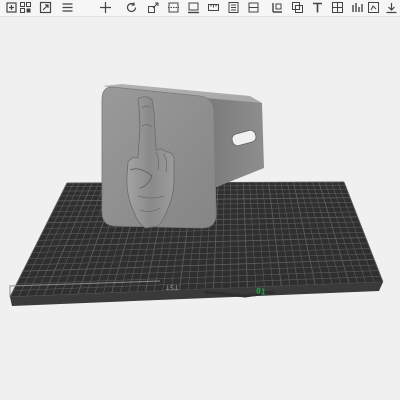 This screenshot has height=400, width=400. Describe the element at coordinates (261, 291) in the screenshot. I see `axis-indicator-label: 01` at that location.